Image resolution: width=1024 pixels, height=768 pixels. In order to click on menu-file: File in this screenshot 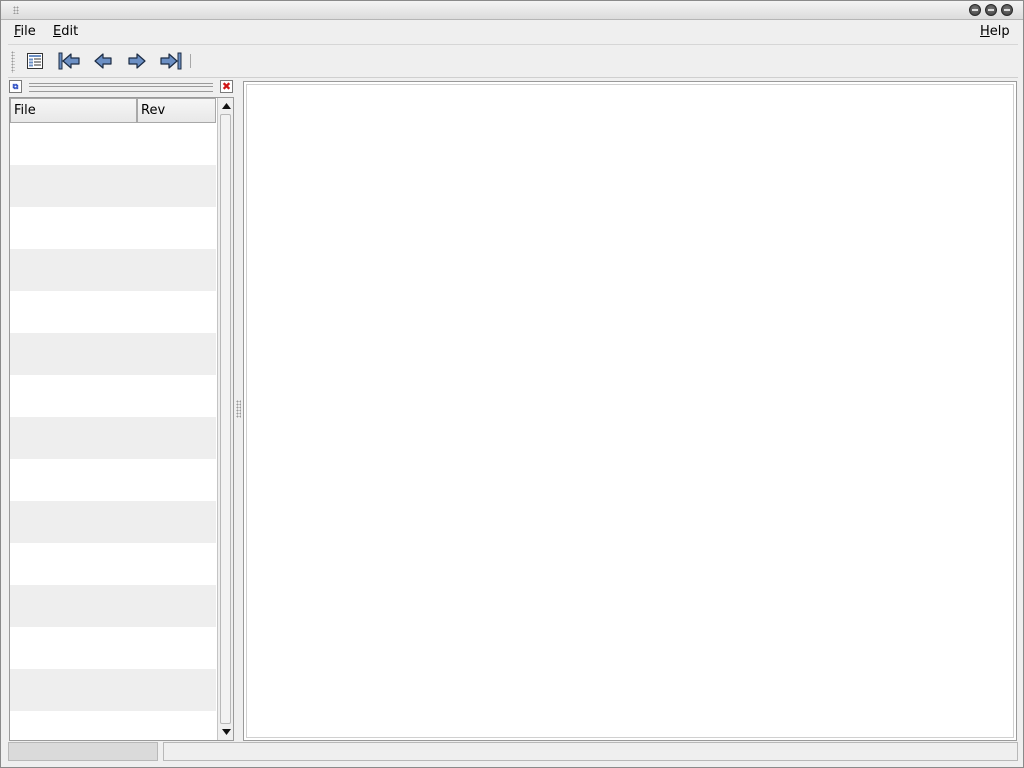, I will do `click(25, 31)`.